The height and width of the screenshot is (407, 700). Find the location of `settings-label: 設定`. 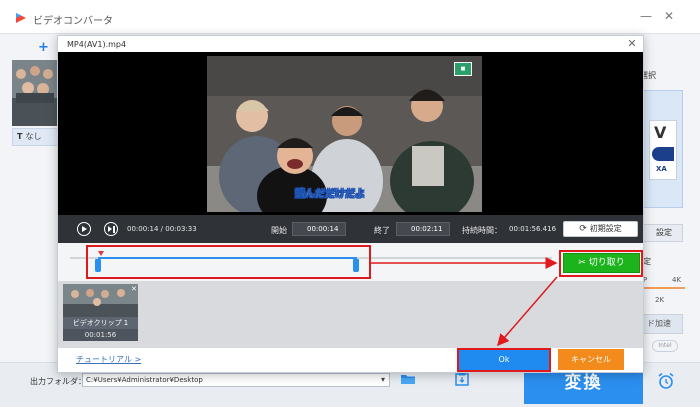

settings-label: 設定 is located at coordinates (664, 232).